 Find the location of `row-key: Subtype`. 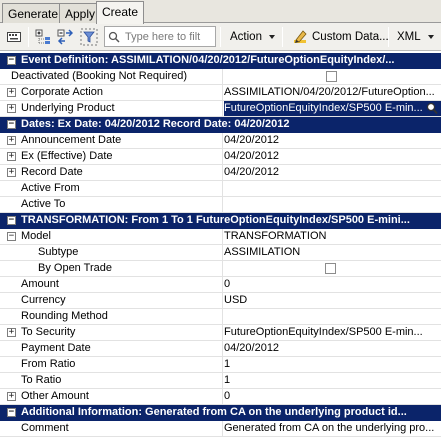

row-key: Subtype is located at coordinates (111, 252).